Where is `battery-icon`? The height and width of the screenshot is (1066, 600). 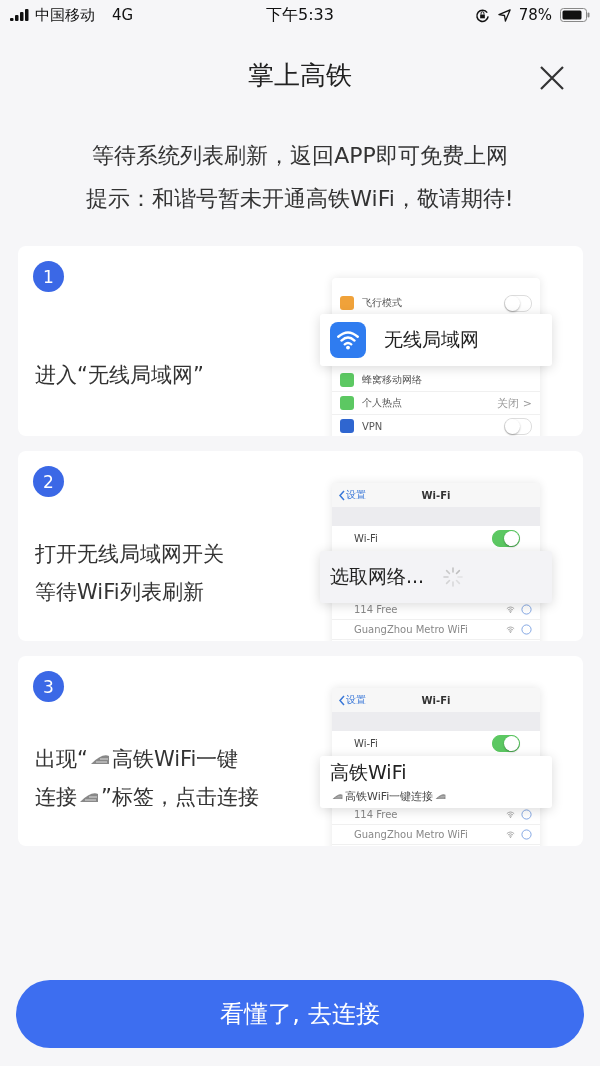
battery-icon is located at coordinates (575, 15).